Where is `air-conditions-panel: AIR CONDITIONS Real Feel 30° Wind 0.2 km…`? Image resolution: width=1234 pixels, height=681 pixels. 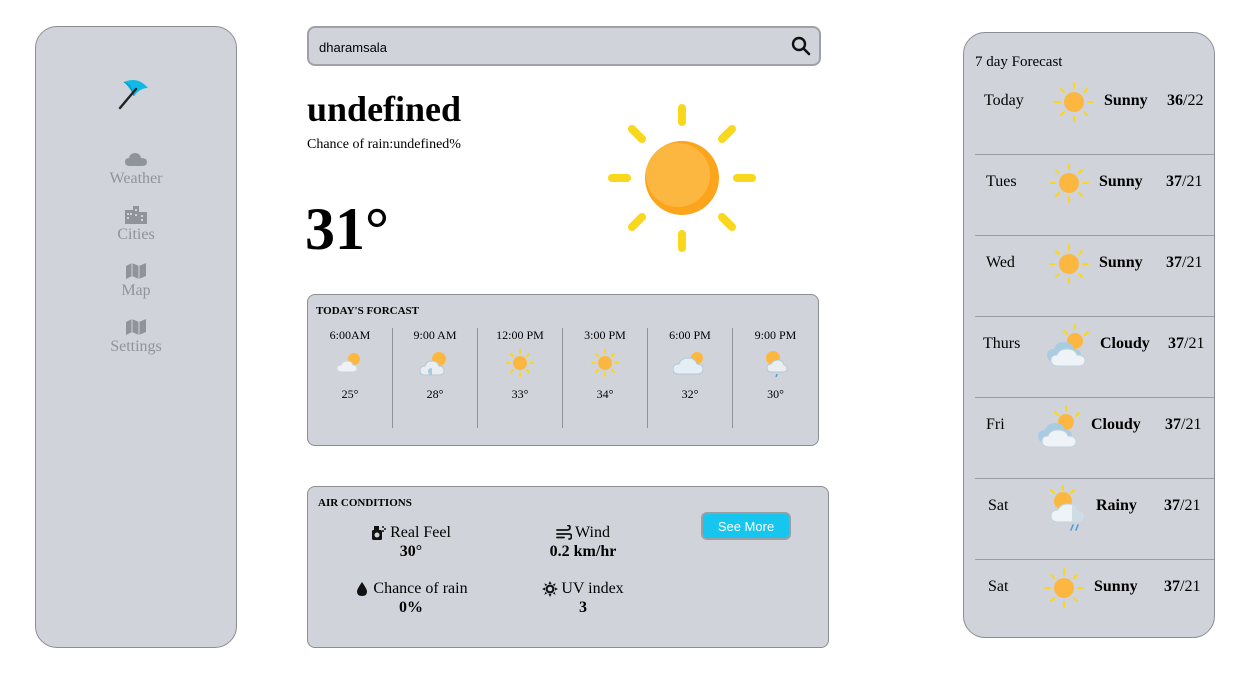
air-conditions-panel: AIR CONDITIONS Real Feel 30° Wind 0.2 km… is located at coordinates (568, 567).